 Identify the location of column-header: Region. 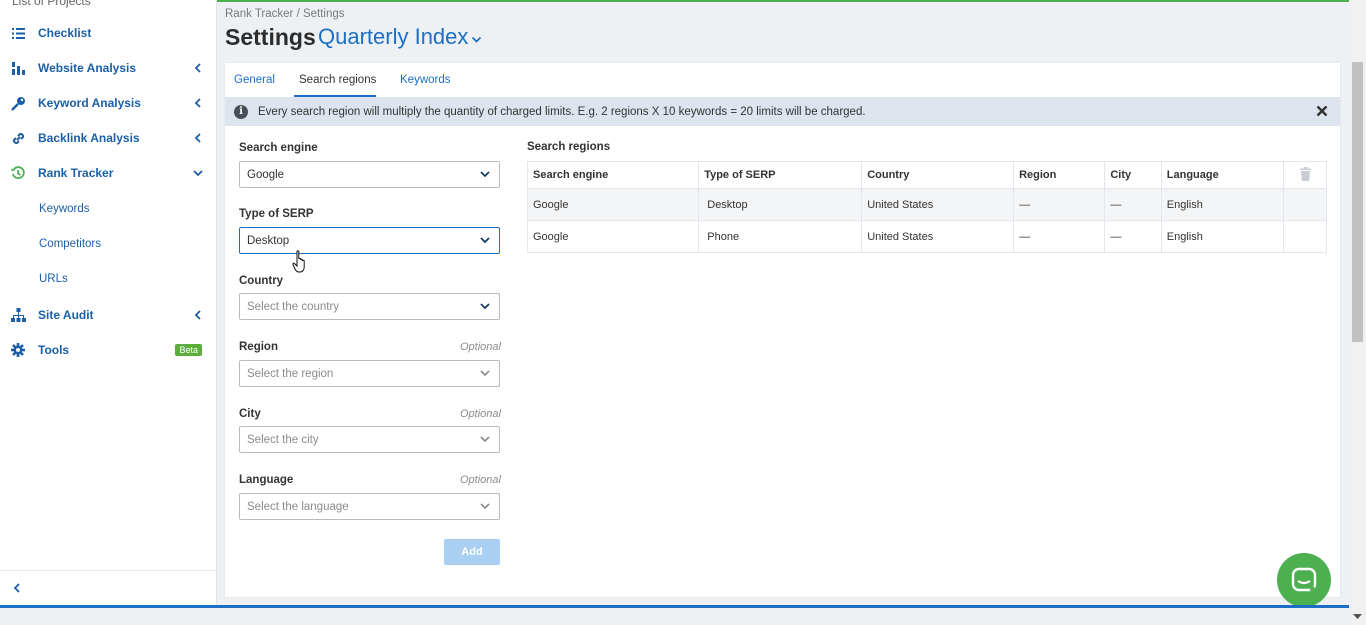
(1059, 175).